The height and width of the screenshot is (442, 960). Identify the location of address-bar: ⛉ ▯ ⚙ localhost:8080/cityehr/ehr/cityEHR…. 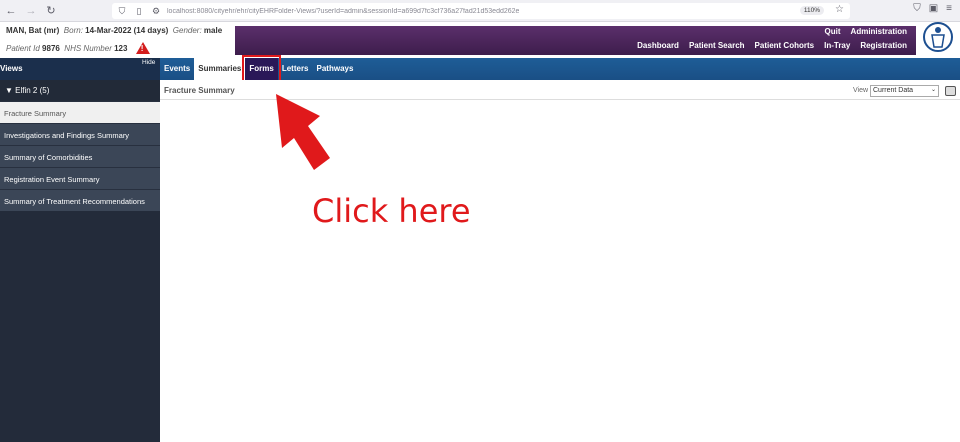
(481, 11).